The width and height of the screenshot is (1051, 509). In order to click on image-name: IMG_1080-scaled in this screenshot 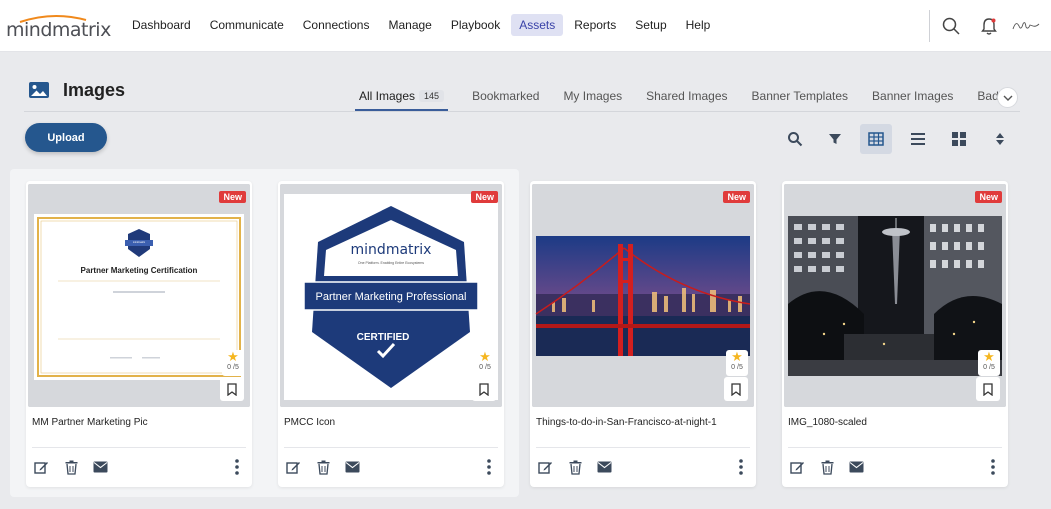, I will do `click(827, 422)`.